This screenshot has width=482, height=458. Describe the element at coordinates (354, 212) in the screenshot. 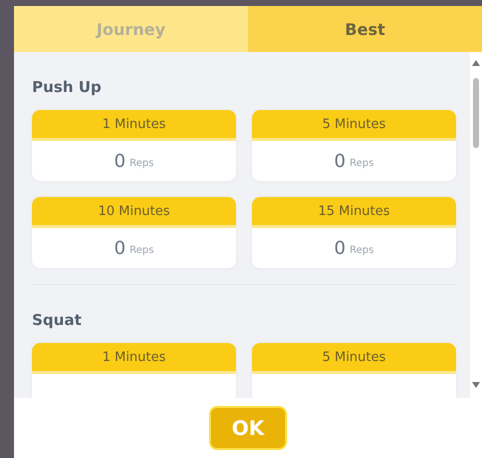

I see `card-header: 15 Minutes` at that location.